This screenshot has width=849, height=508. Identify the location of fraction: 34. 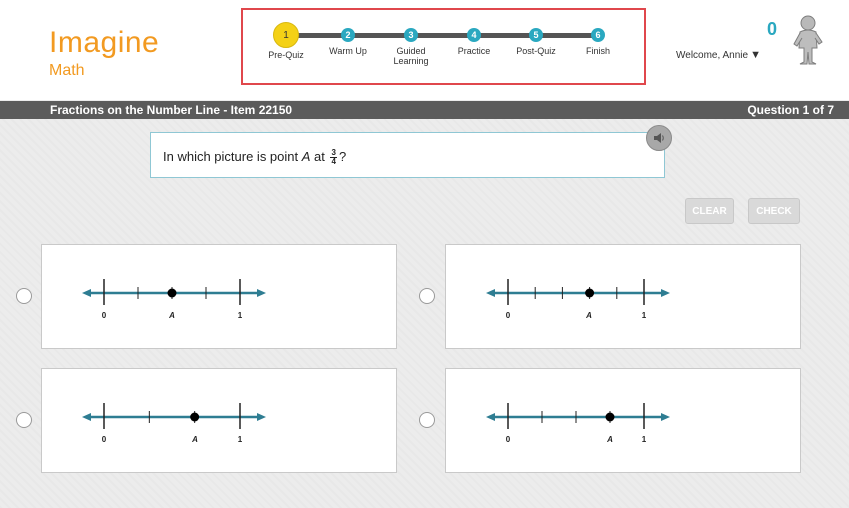
(333, 158).